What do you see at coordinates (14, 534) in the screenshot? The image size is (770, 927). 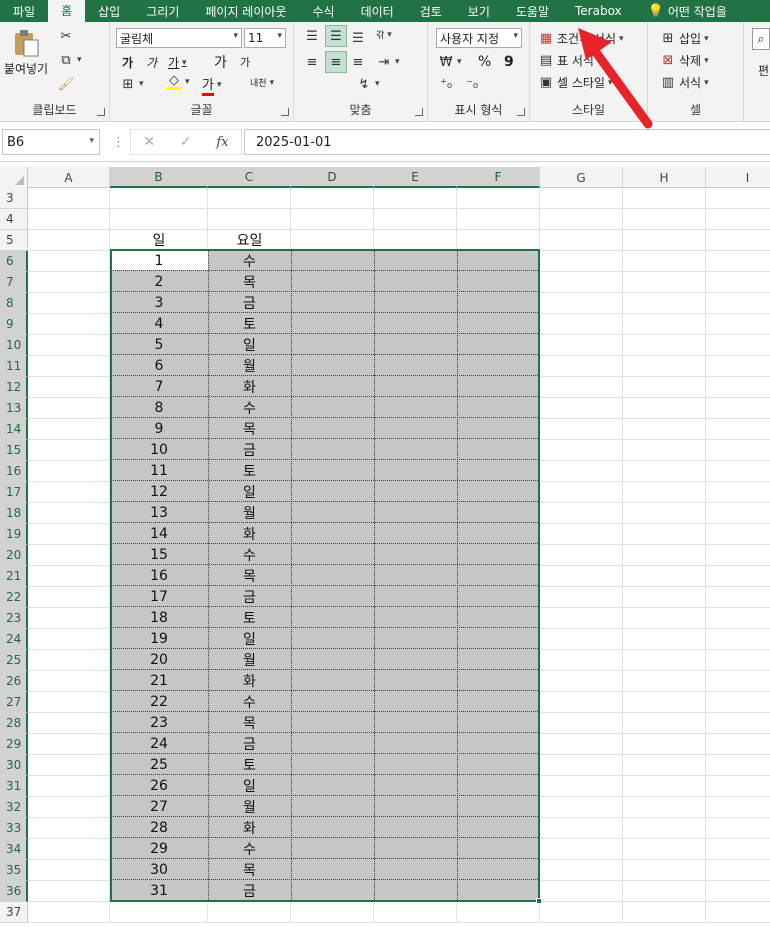 I see `row-header-19: 19` at bounding box center [14, 534].